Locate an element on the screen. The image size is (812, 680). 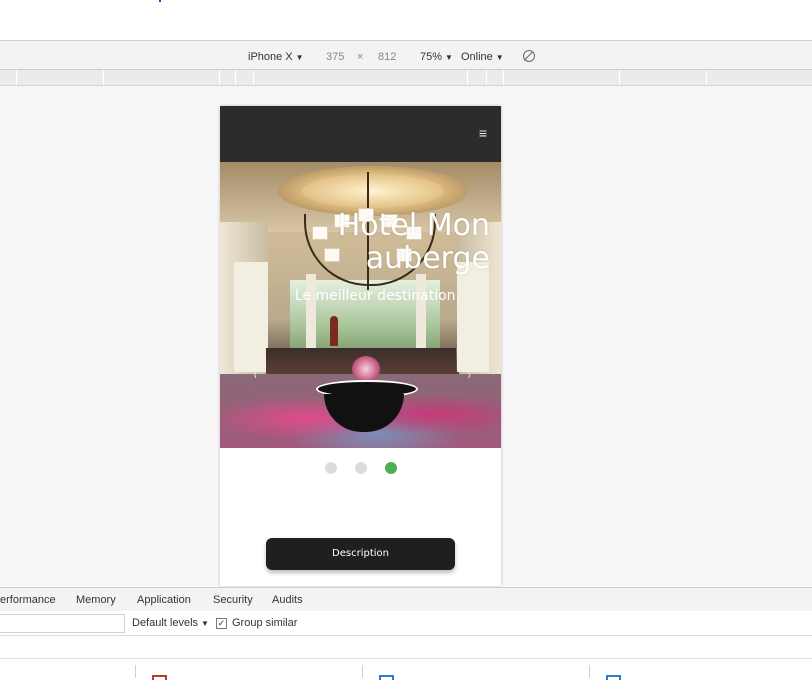
network-select: Online ▼ is located at coordinates (482, 55).